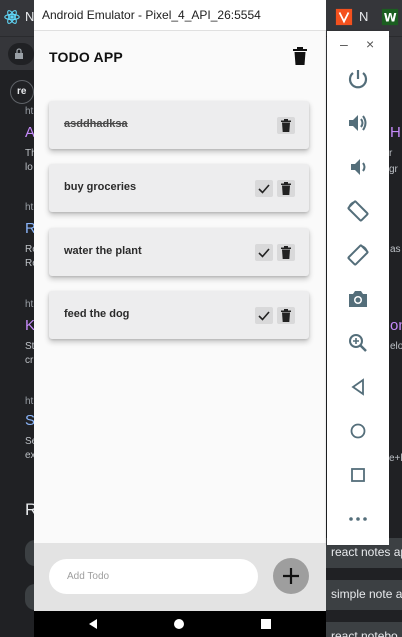  I want to click on nav-overview-icon, so click(266, 624).